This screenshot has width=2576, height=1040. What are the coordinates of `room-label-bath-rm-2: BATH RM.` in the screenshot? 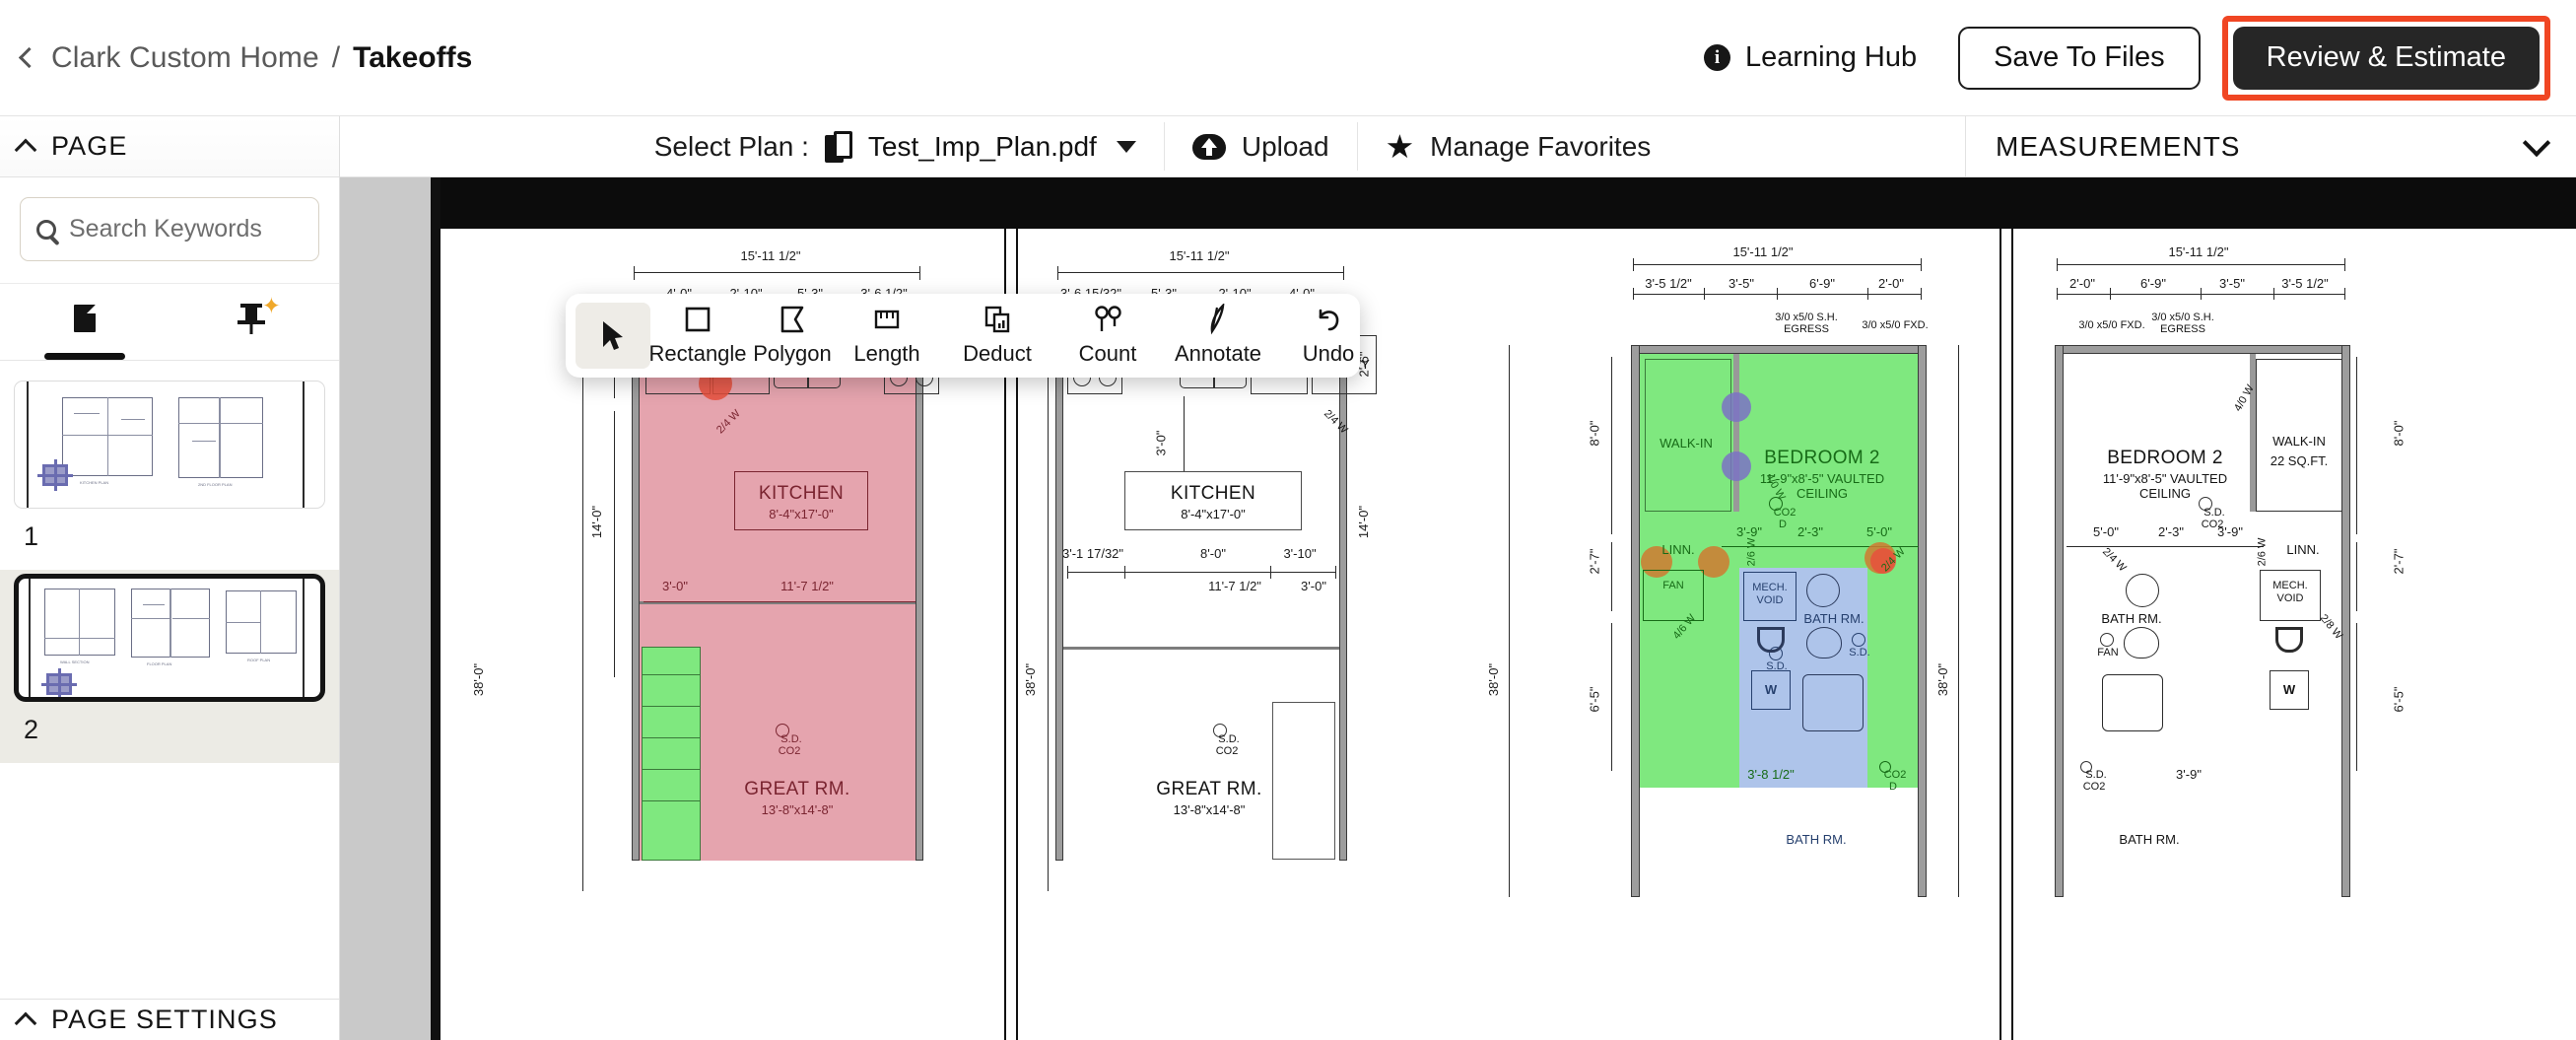 It's located at (1817, 839).